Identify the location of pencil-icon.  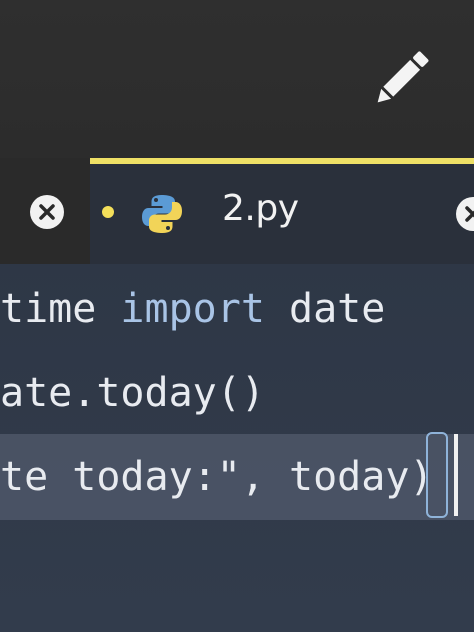
(403, 77).